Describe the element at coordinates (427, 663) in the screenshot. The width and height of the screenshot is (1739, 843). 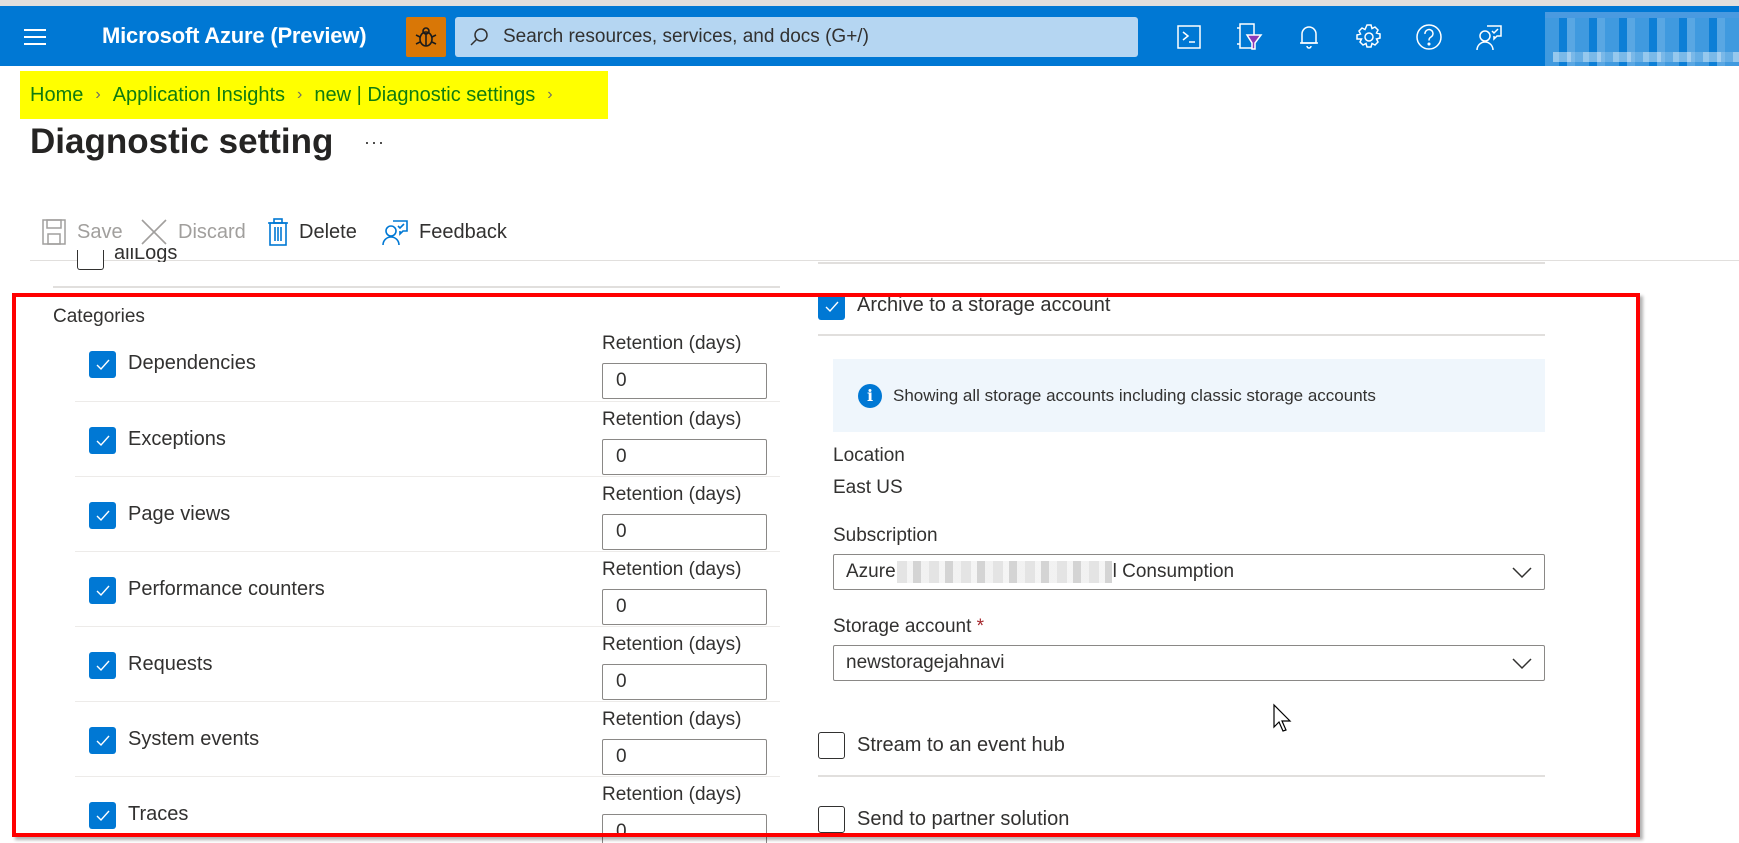
I see `category-row: Requests Retention (days)` at that location.